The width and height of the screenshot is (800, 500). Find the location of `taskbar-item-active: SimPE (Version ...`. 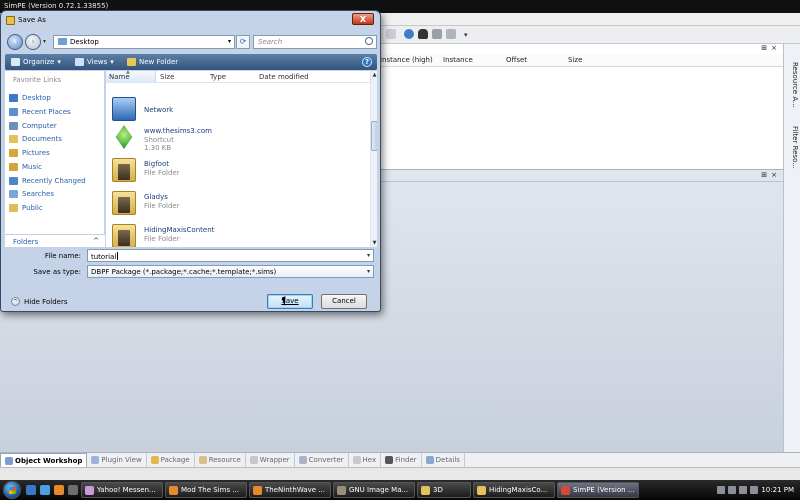

taskbar-item-active: SimPE (Version ... is located at coordinates (598, 490).